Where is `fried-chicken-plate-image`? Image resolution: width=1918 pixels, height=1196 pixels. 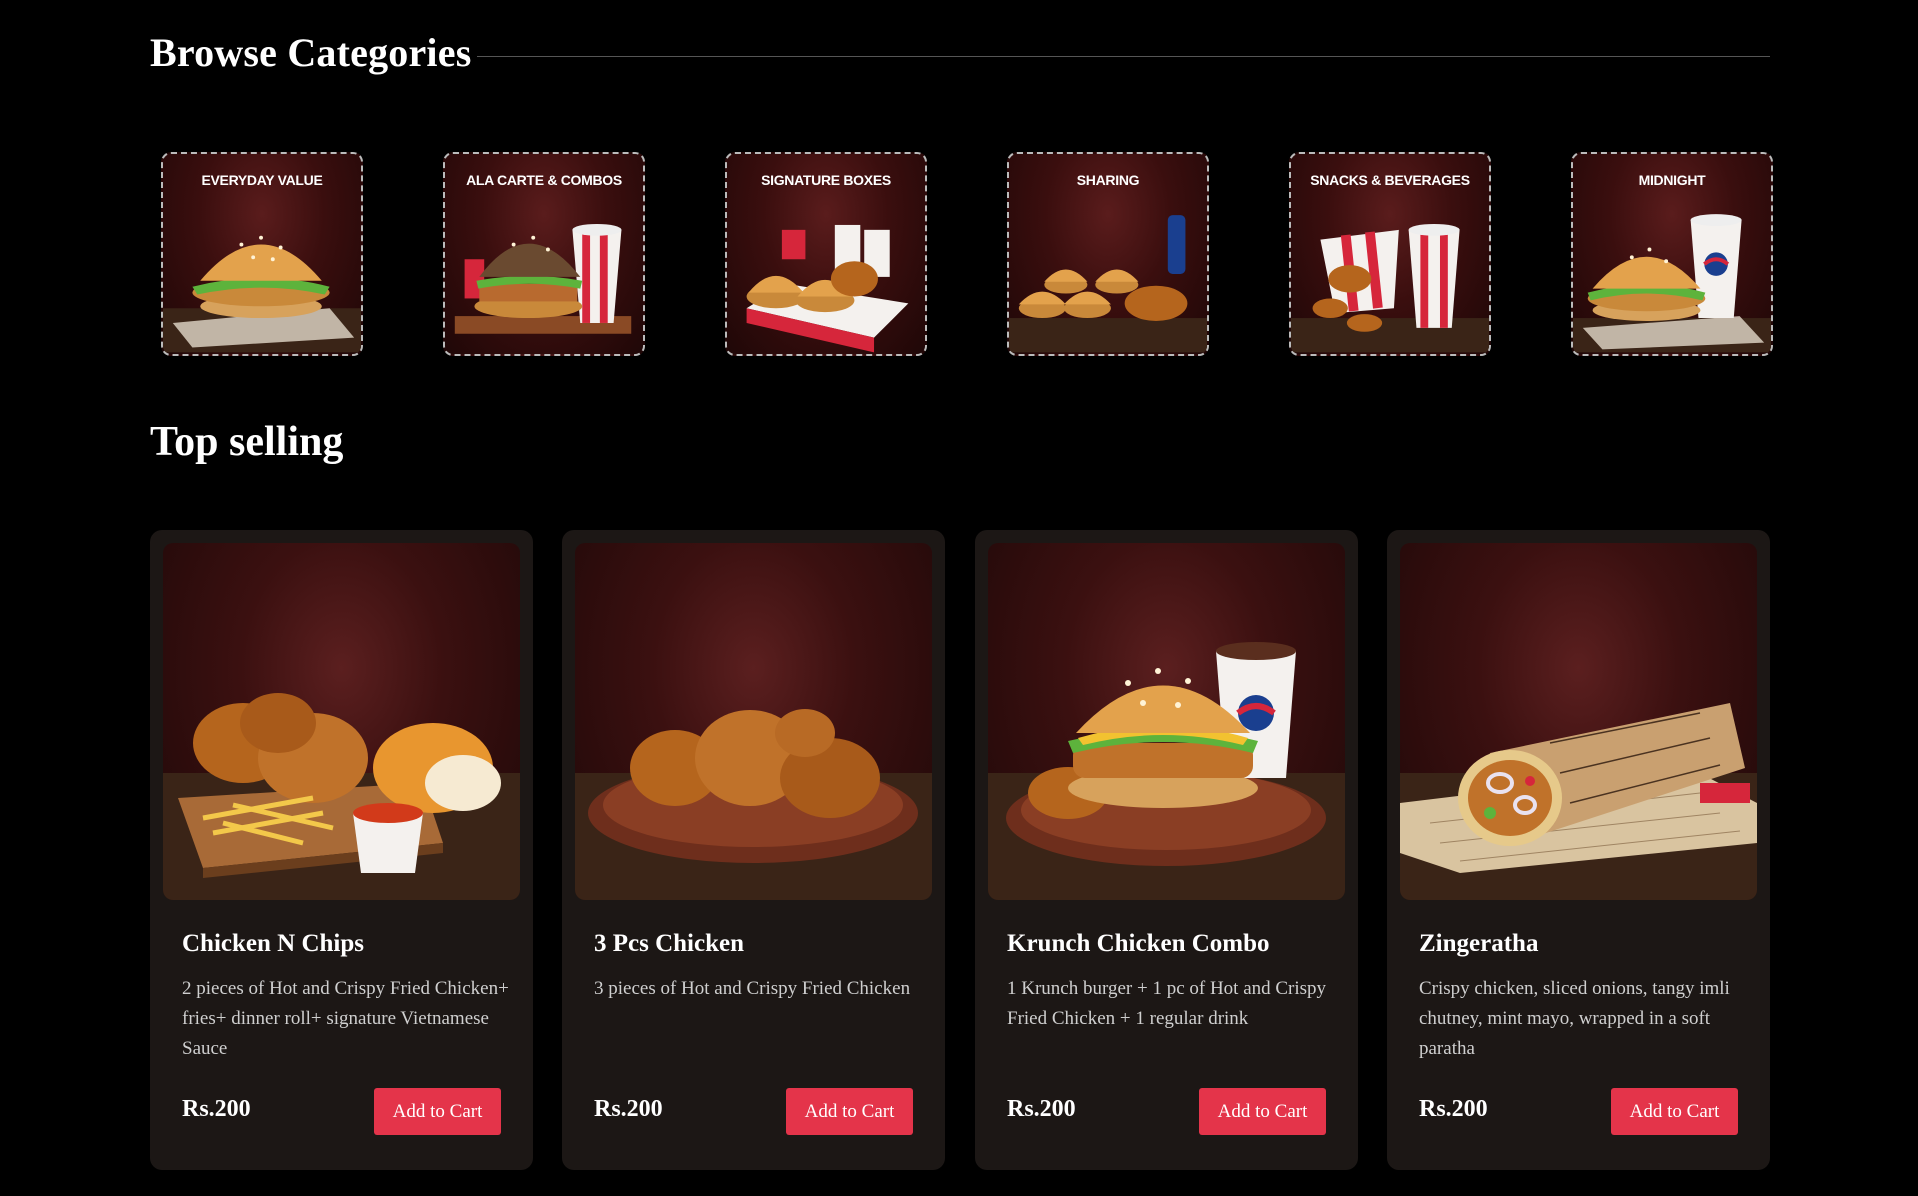
fried-chicken-plate-image is located at coordinates (753, 804).